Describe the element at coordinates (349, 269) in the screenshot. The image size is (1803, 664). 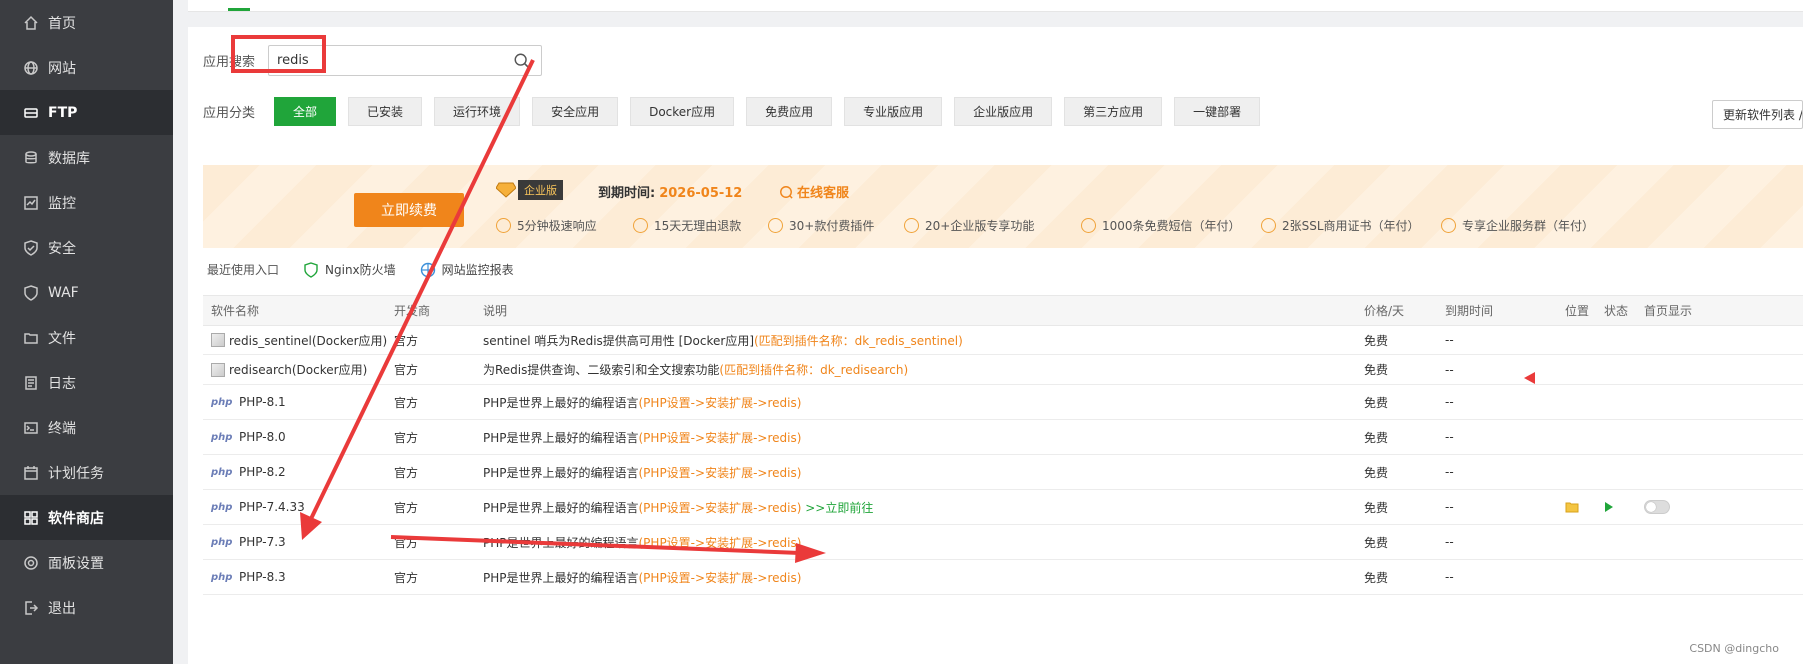
I see `recent-nginx-waf: Nginx防火墙` at that location.